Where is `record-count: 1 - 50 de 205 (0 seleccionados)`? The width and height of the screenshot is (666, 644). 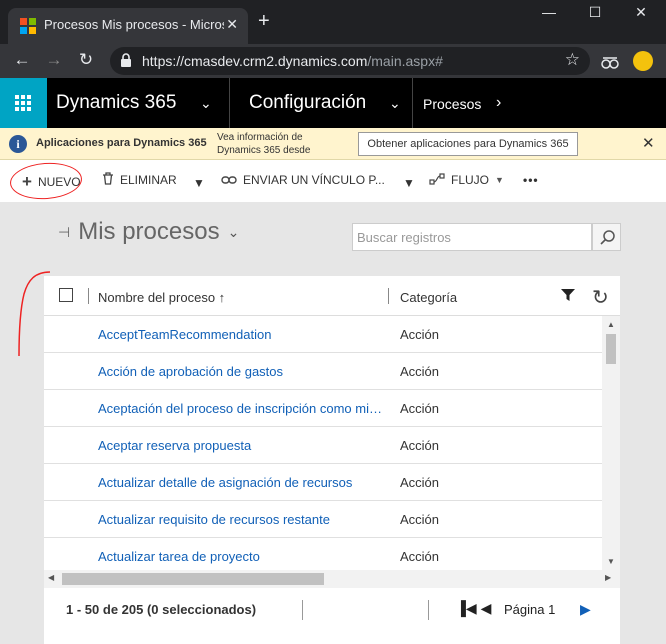 record-count: 1 - 50 de 205 (0 seleccionados) is located at coordinates (161, 609).